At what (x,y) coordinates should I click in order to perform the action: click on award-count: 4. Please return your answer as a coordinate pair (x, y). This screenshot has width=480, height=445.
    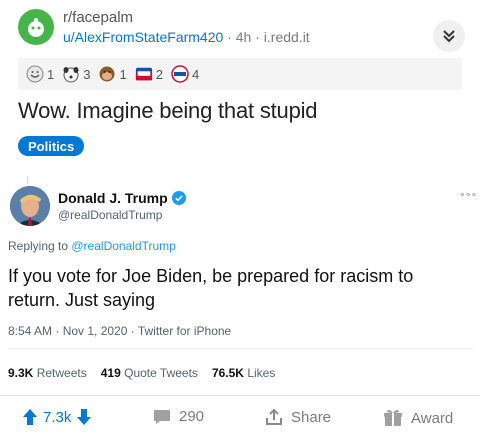
    Looking at the image, I should click on (195, 74).